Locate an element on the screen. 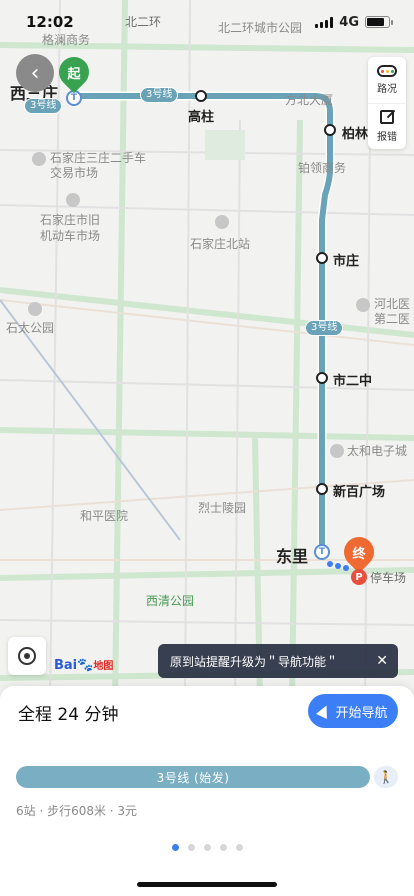 This screenshot has width=414, height=896. poi-label-shitai-park: 石太公园 is located at coordinates (30, 328).